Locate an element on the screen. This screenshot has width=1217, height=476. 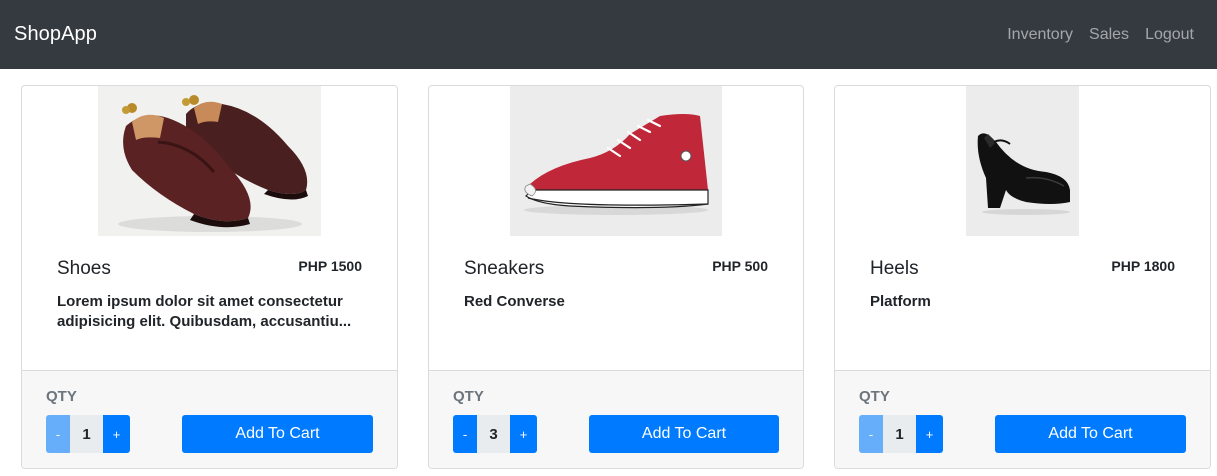
product-price: PHP 1800 is located at coordinates (1143, 266).